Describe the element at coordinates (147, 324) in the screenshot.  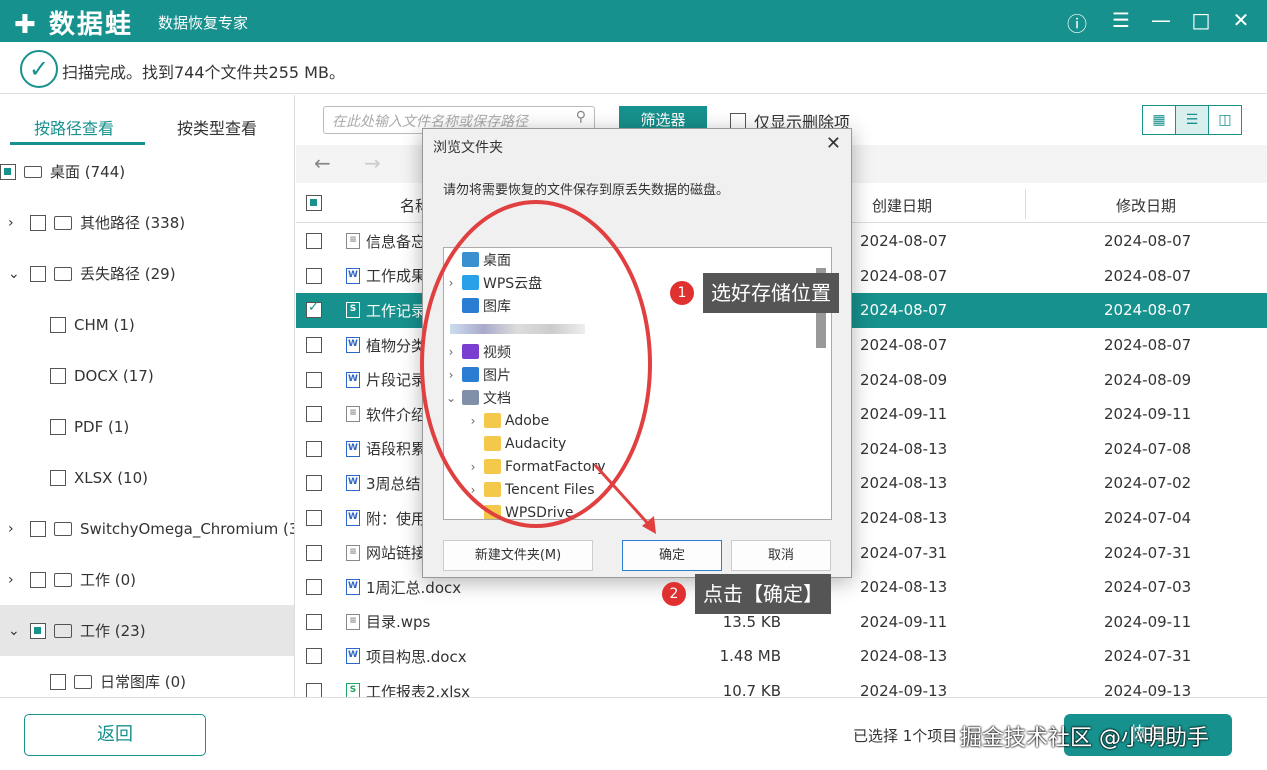
I see `tree-item: CHM (1)` at that location.